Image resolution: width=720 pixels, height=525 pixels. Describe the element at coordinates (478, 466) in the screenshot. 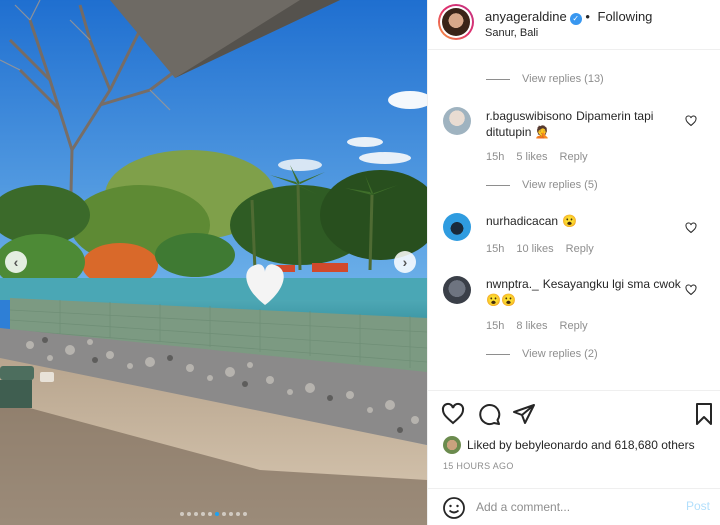

I see `post-timestamp: 15 HOURS AGO` at that location.